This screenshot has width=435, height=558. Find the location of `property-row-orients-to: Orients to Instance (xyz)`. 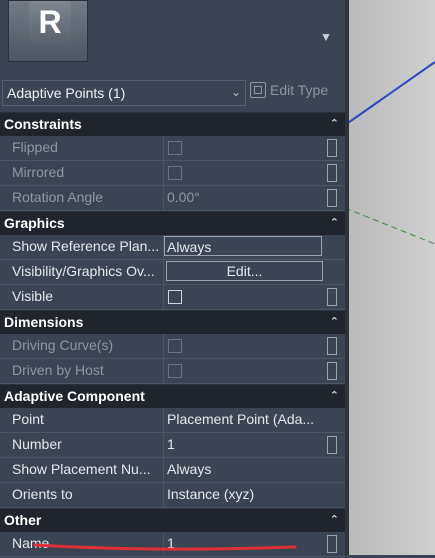

property-row-orients-to: Orients to Instance (xyz) is located at coordinates (172, 495).